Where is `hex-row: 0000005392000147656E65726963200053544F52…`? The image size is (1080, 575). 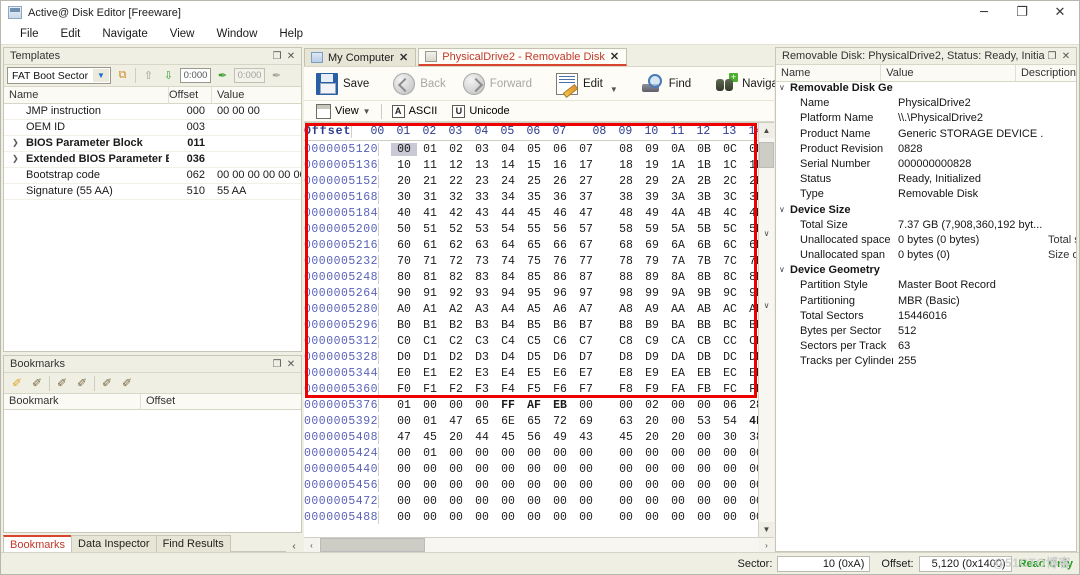
hex-row: 0000005392000147656E65726963200053544F52… is located at coordinates (531, 421).